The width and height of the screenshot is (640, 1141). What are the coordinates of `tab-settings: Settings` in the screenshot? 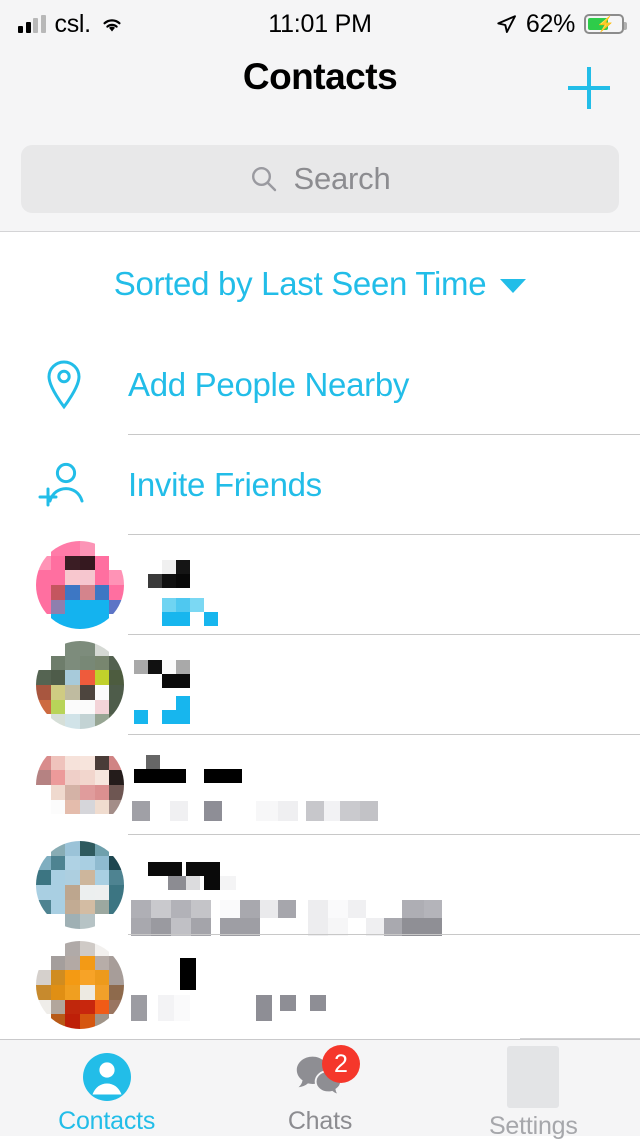 It's located at (533, 1090).